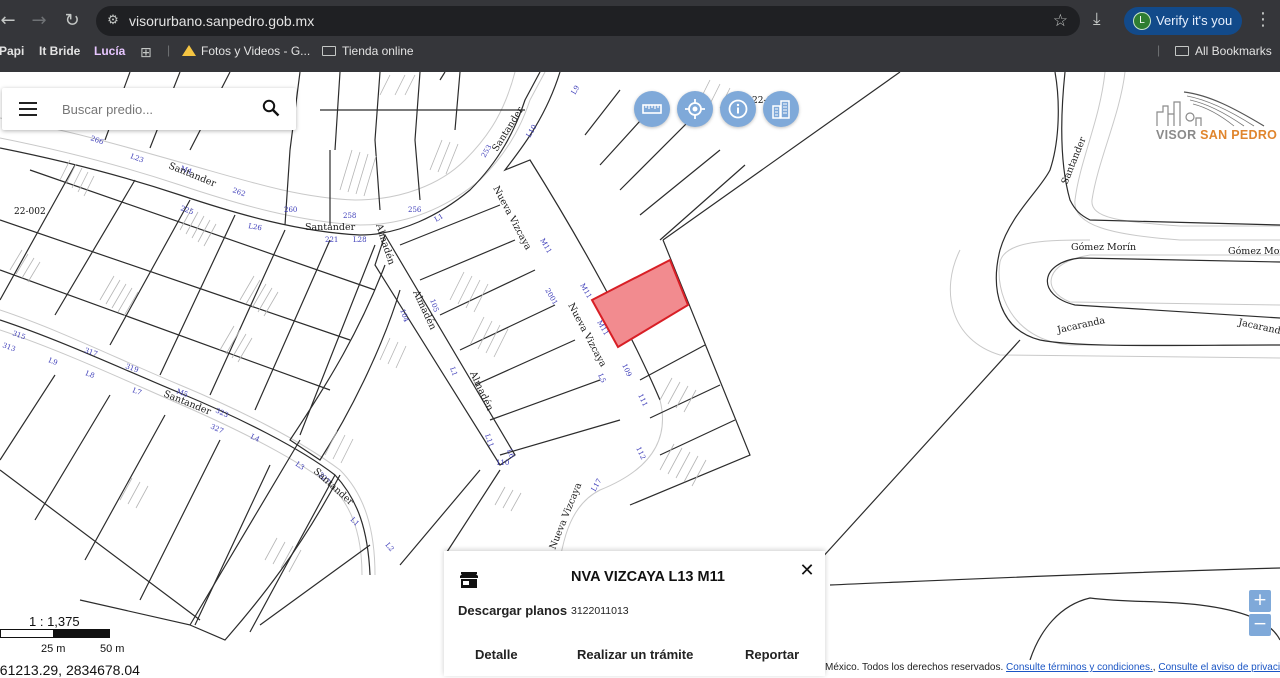 The width and height of the screenshot is (1280, 678). I want to click on url-text: visorurbano.sanpedro.gob.mx, so click(221, 21).